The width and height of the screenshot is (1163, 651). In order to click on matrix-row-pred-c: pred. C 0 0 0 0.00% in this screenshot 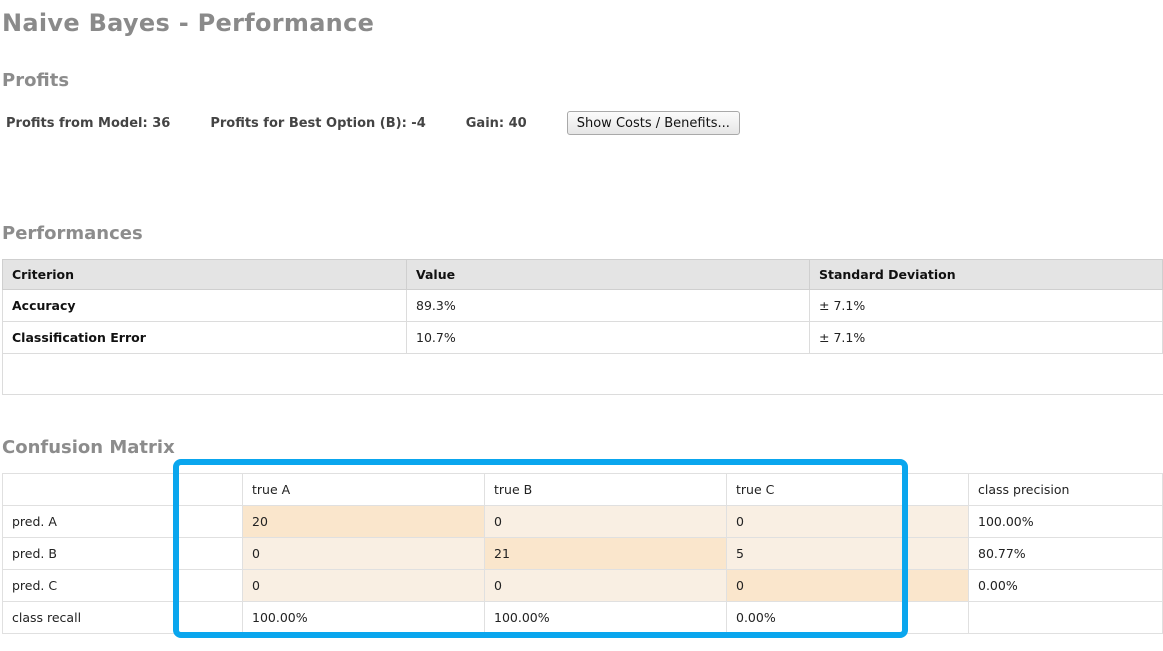, I will do `click(582, 585)`.